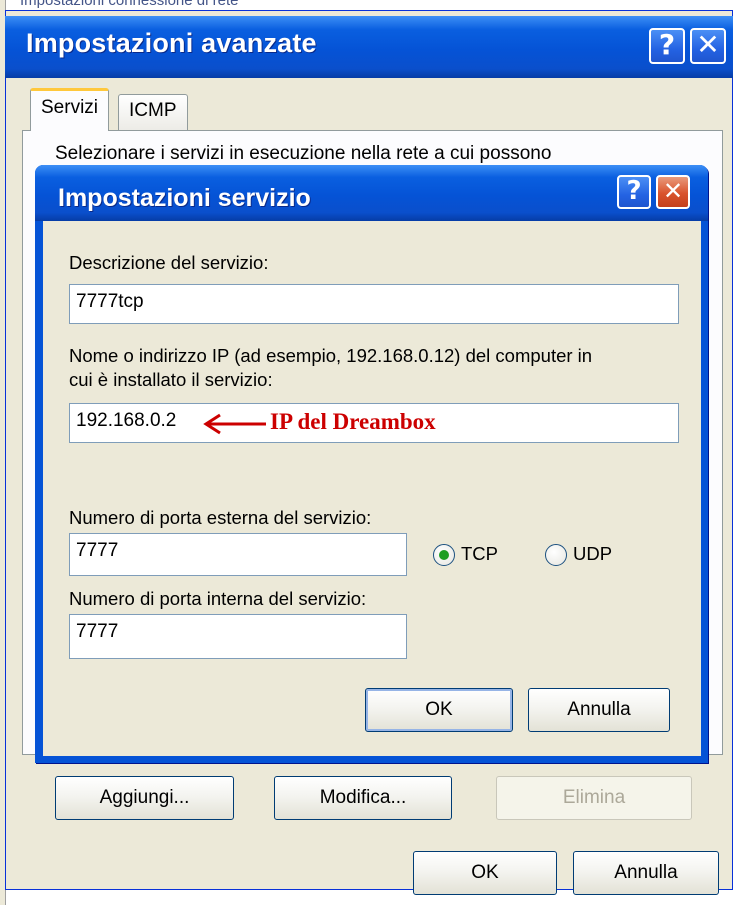 The image size is (733, 905). I want to click on internal-port-field: 7777, so click(238, 636).